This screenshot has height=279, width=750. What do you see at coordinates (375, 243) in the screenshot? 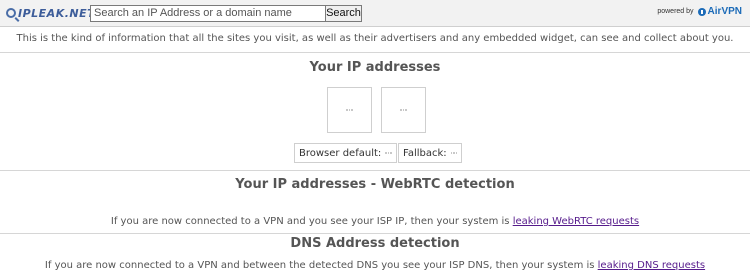
I see `dns-section-title: DNS Address detection` at bounding box center [375, 243].